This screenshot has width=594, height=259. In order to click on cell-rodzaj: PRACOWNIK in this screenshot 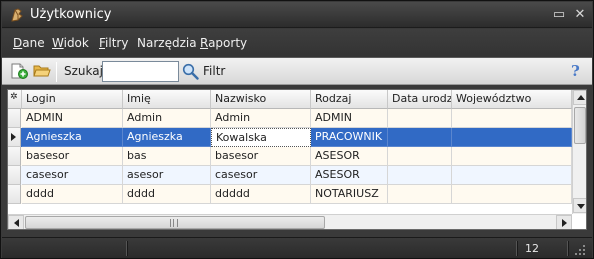, I will do `click(349, 137)`.